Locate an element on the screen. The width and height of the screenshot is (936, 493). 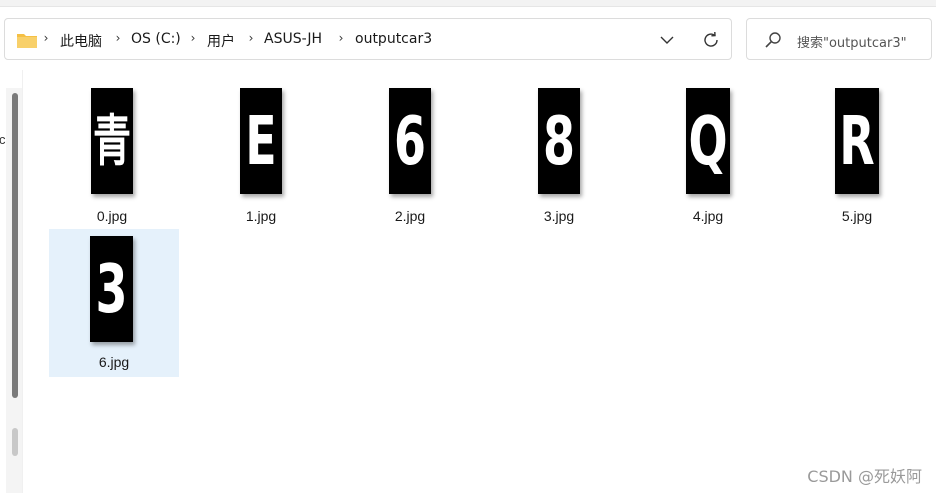
thumbnail-glyph: R is located at coordinates (857, 141).